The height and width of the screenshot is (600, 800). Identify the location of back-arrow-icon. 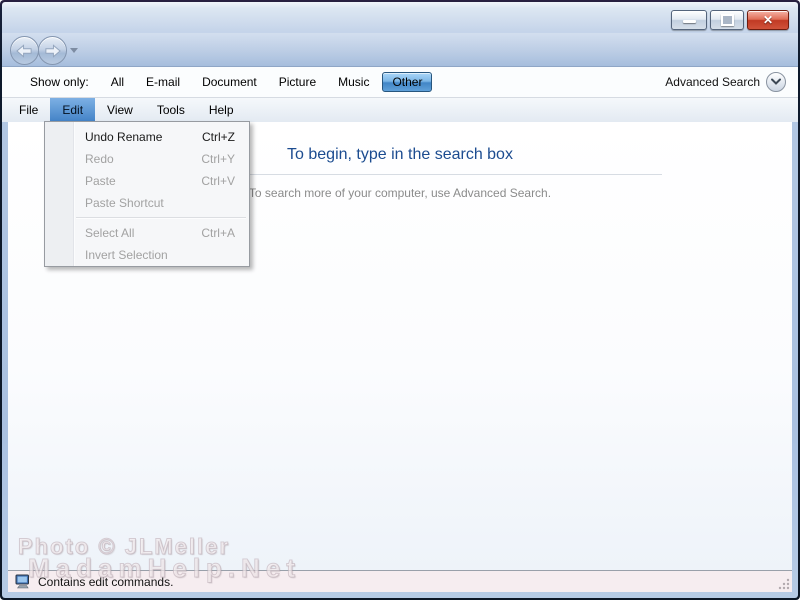
(24, 50).